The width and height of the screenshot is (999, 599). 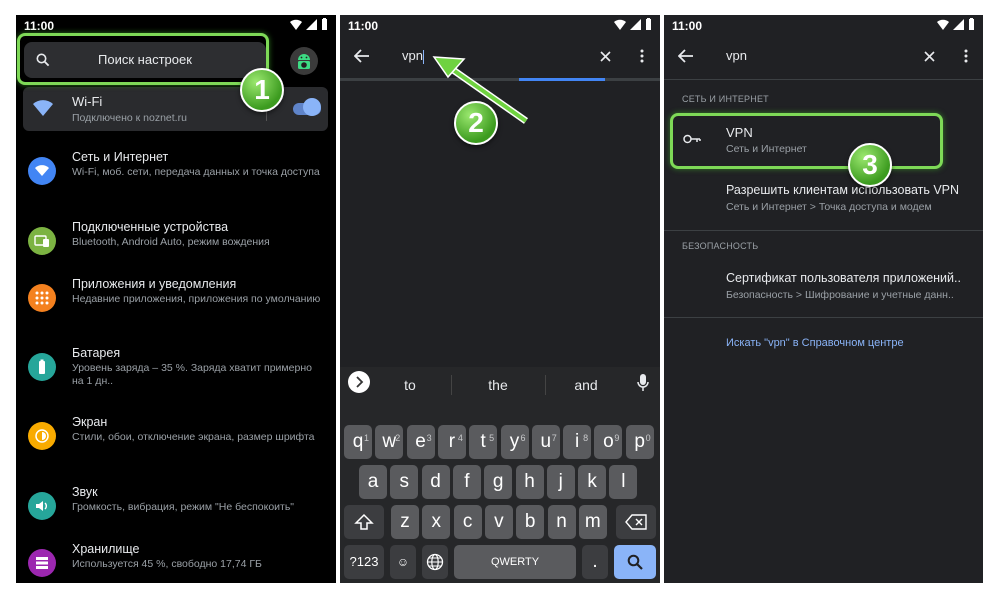 I want to click on key-v: v, so click(x=498, y=522).